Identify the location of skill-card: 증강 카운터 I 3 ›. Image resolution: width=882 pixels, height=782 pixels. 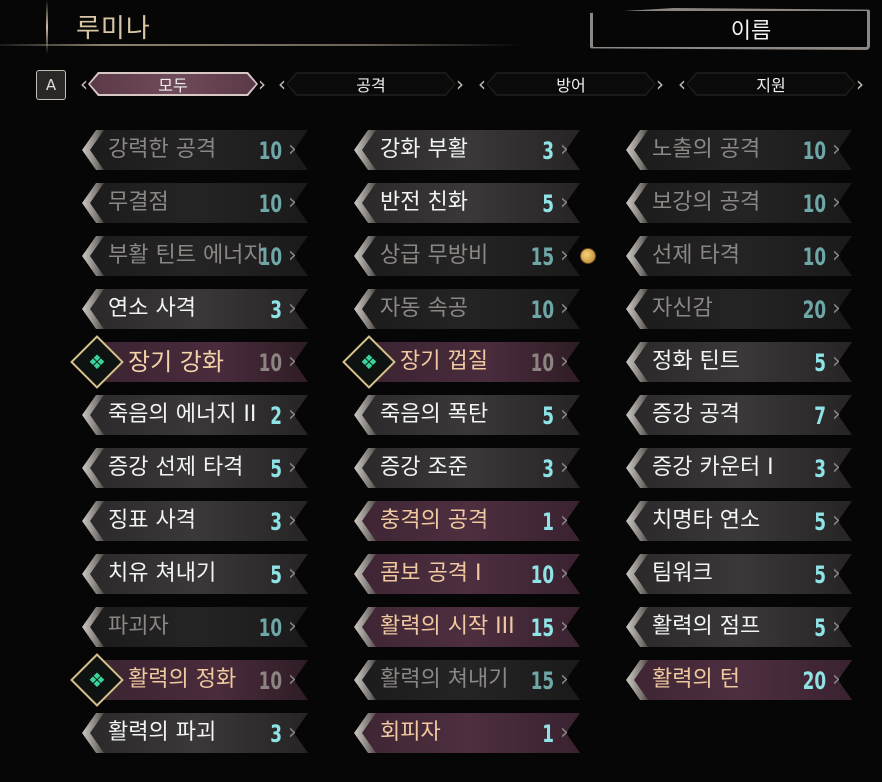
(729, 468).